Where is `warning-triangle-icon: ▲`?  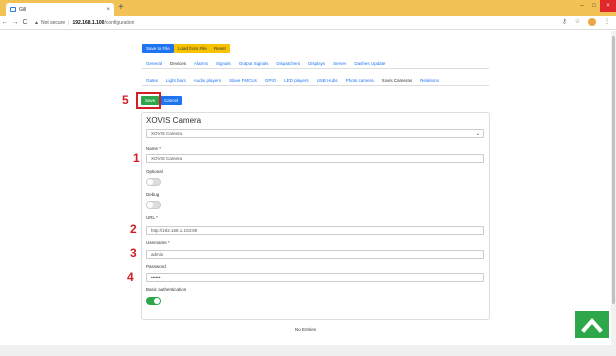
warning-triangle-icon: ▲ is located at coordinates (36, 22).